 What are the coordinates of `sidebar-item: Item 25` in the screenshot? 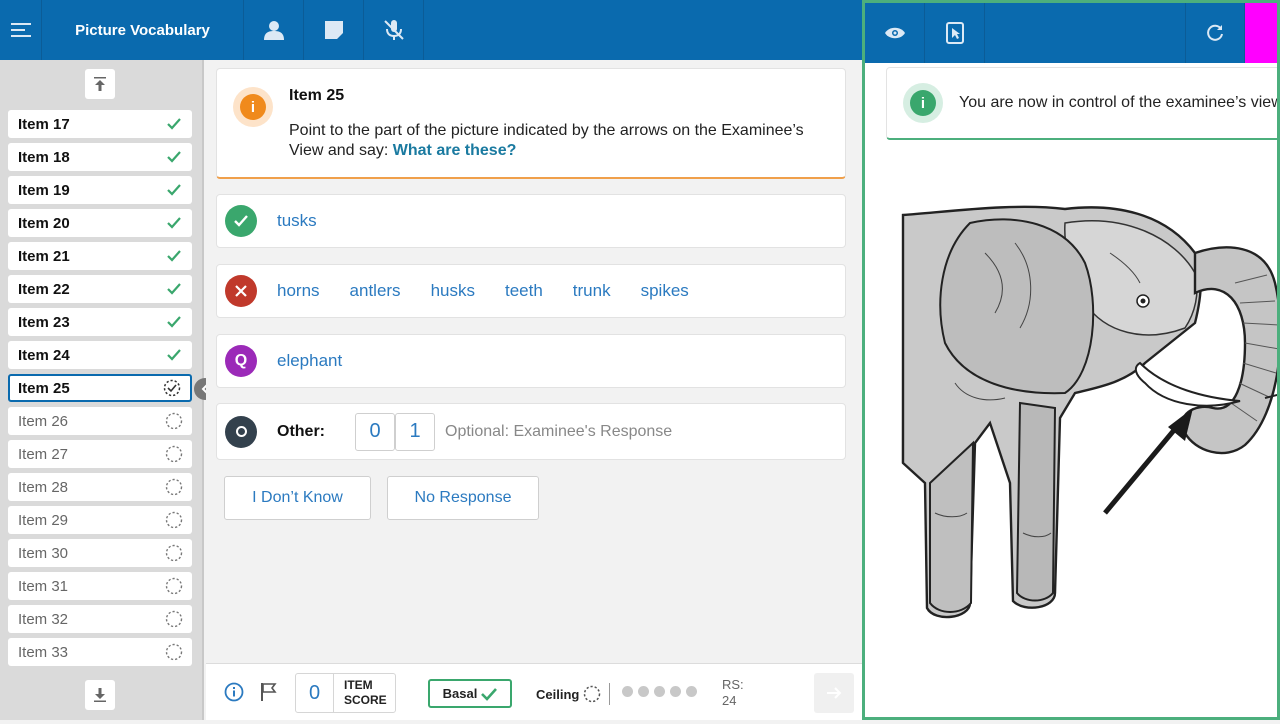 It's located at (100, 388).